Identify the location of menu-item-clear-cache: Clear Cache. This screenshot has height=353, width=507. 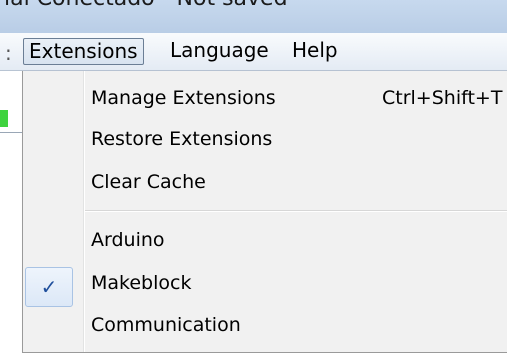
(148, 182).